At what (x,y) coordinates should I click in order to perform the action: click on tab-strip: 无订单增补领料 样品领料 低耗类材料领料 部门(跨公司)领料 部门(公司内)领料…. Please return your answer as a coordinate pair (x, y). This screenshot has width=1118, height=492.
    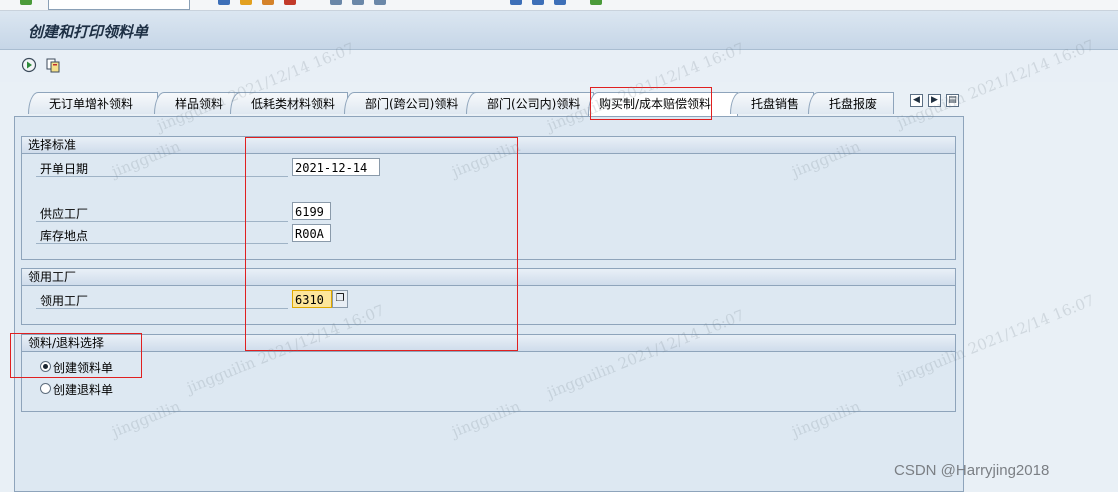
    Looking at the image, I should click on (489, 104).